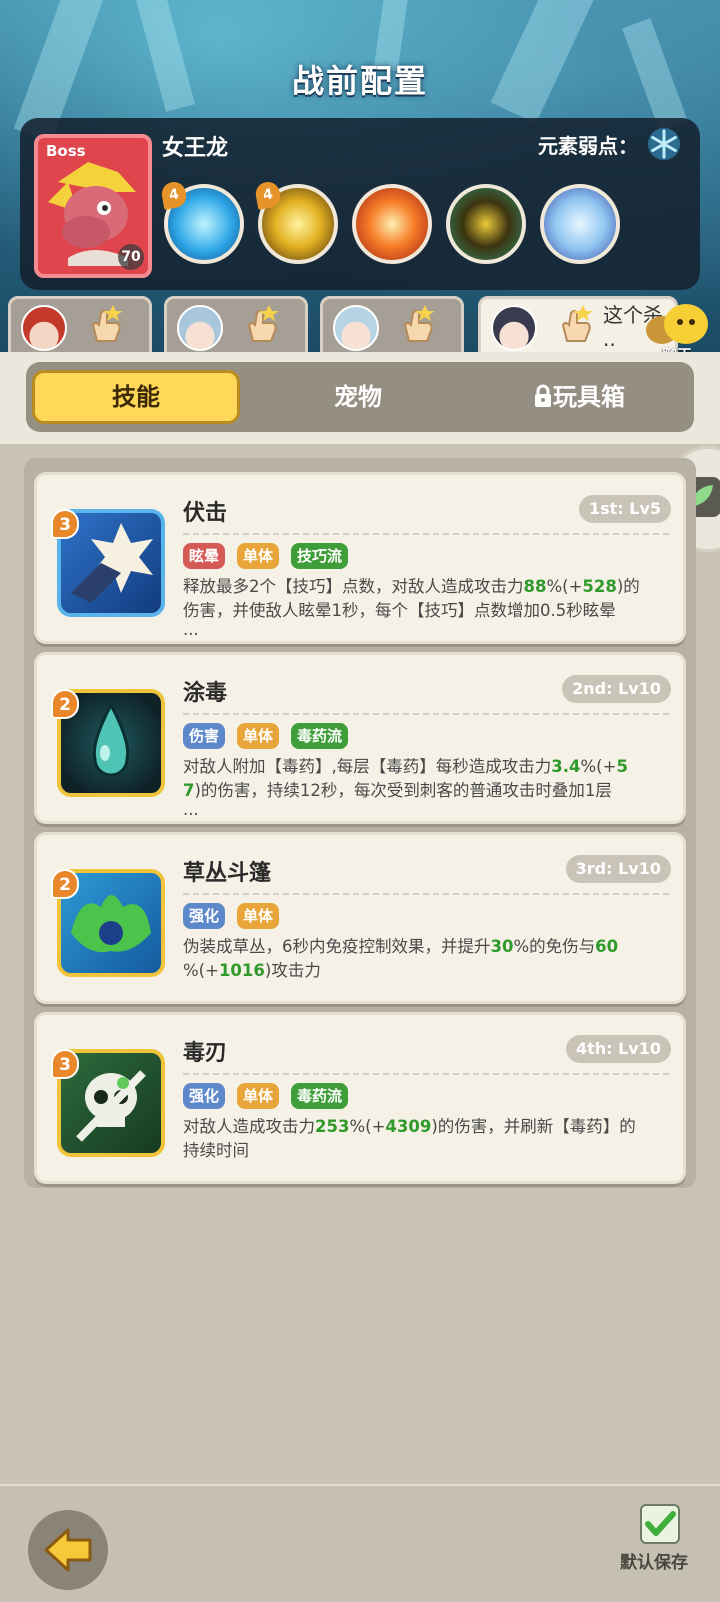 The image size is (720, 1602). I want to click on silver-hair-hero-avatar, so click(200, 328).